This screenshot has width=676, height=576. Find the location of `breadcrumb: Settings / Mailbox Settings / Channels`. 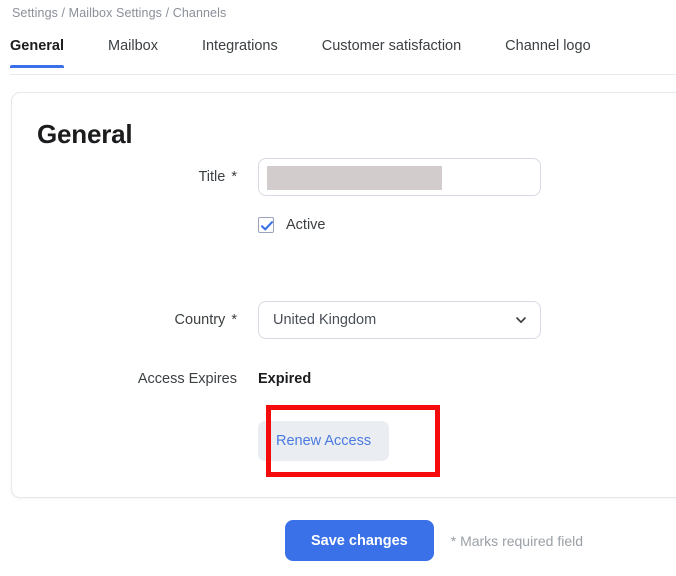

breadcrumb: Settings / Mailbox Settings / Channels is located at coordinates (119, 13).